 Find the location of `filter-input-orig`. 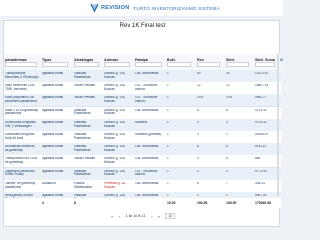

filter-input-orig is located at coordinates (208, 64).